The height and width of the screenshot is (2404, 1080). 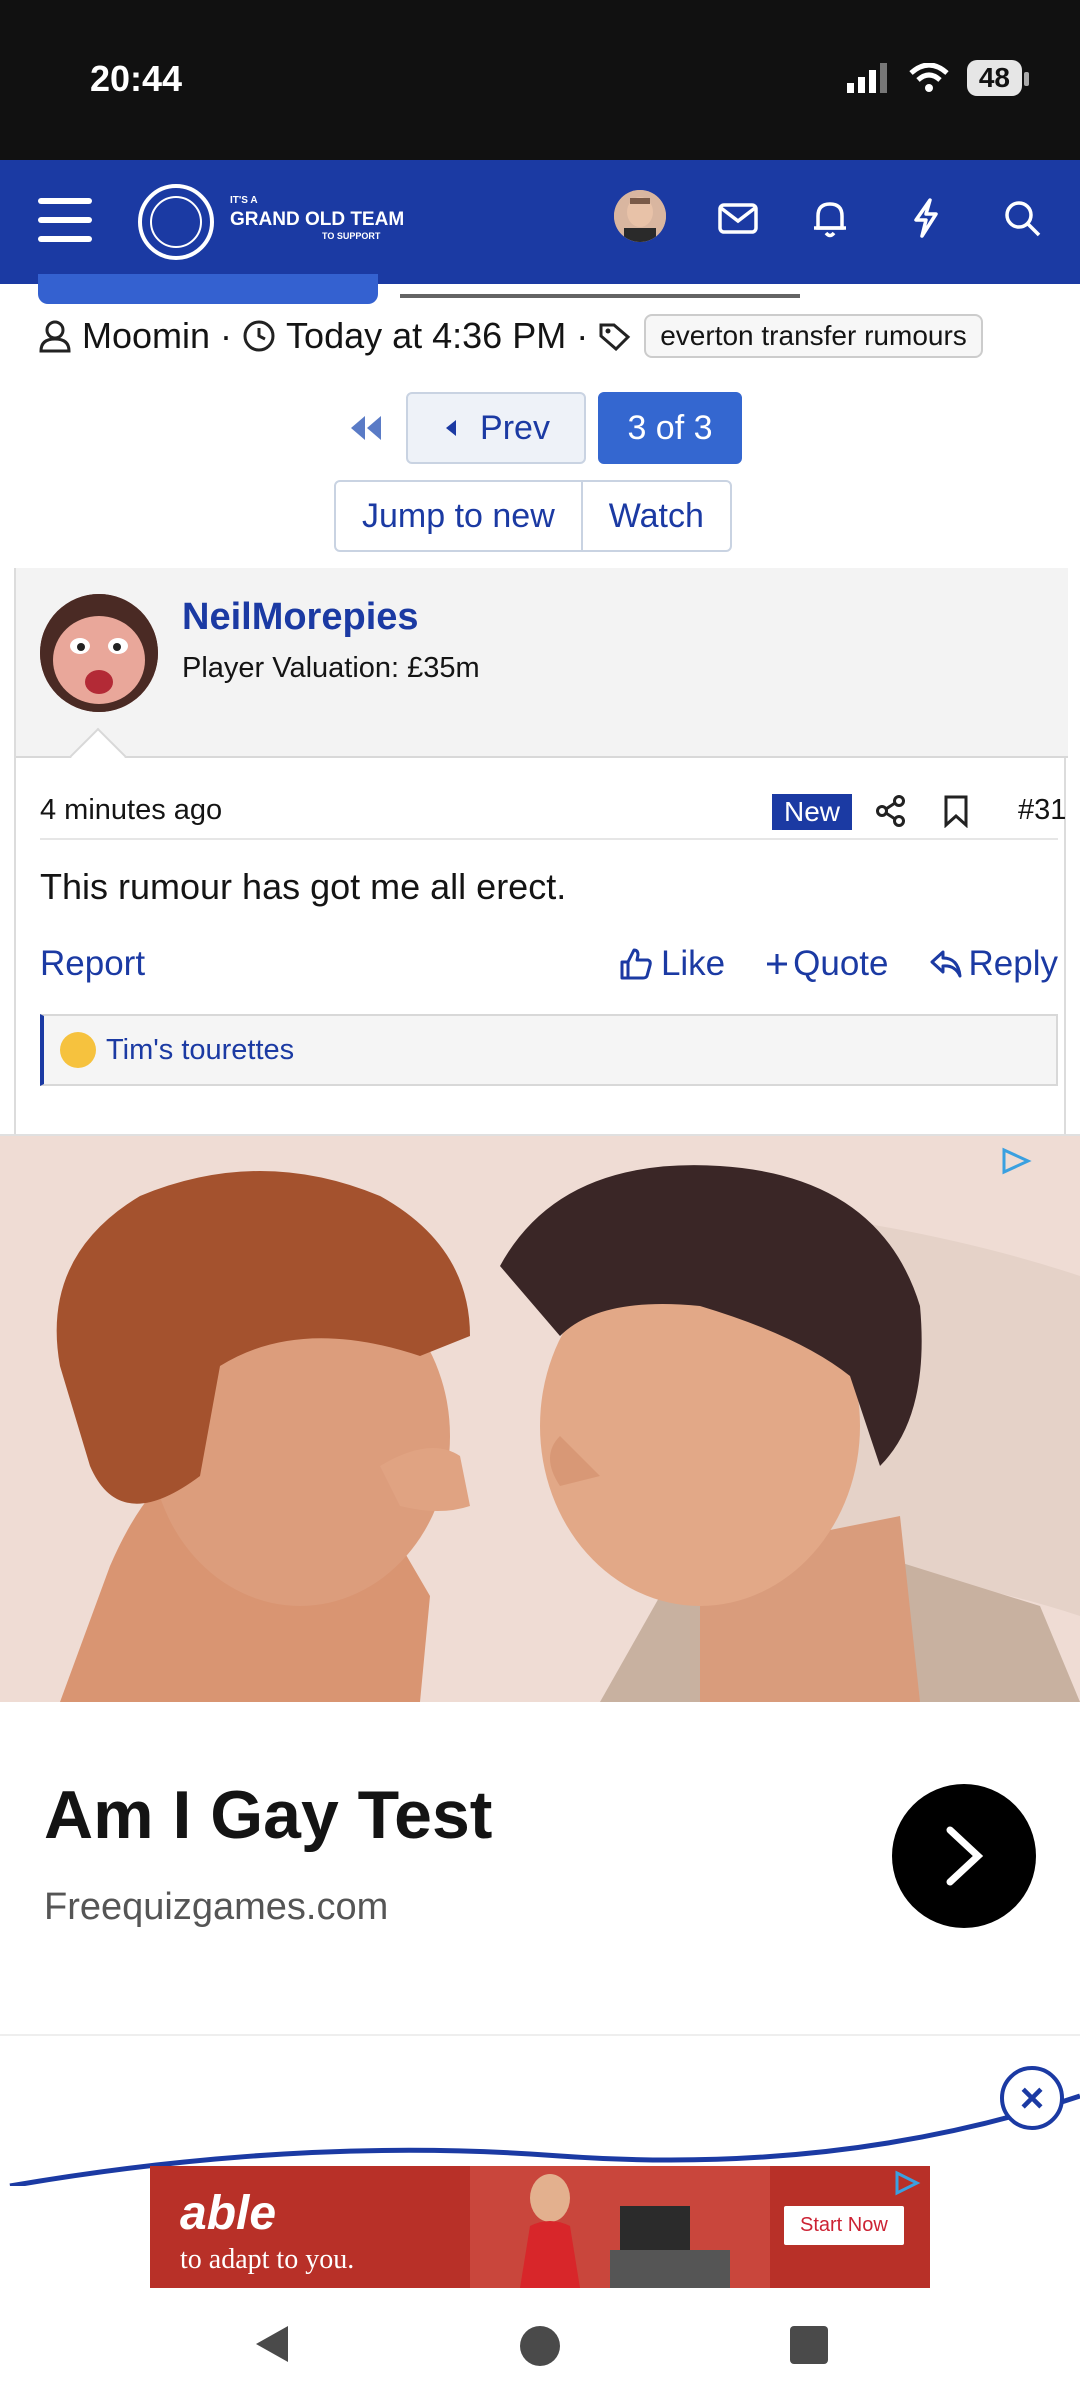 I want to click on prev-label: Prev, so click(x=515, y=427).